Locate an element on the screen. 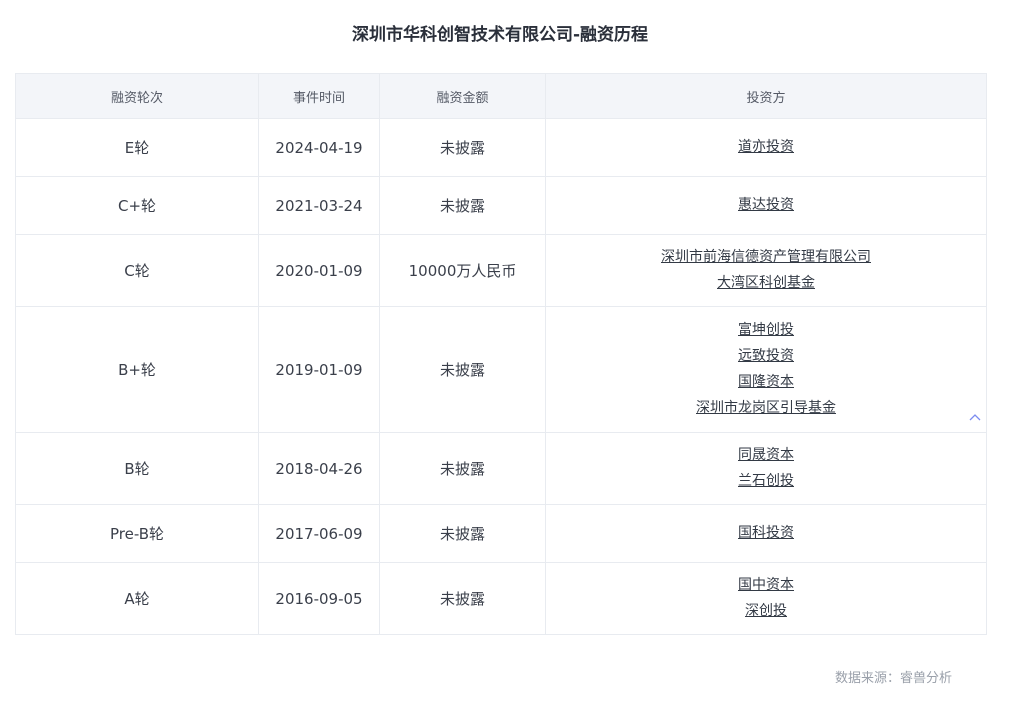 The image size is (1010, 711). round-cell: C轮 is located at coordinates (137, 270).